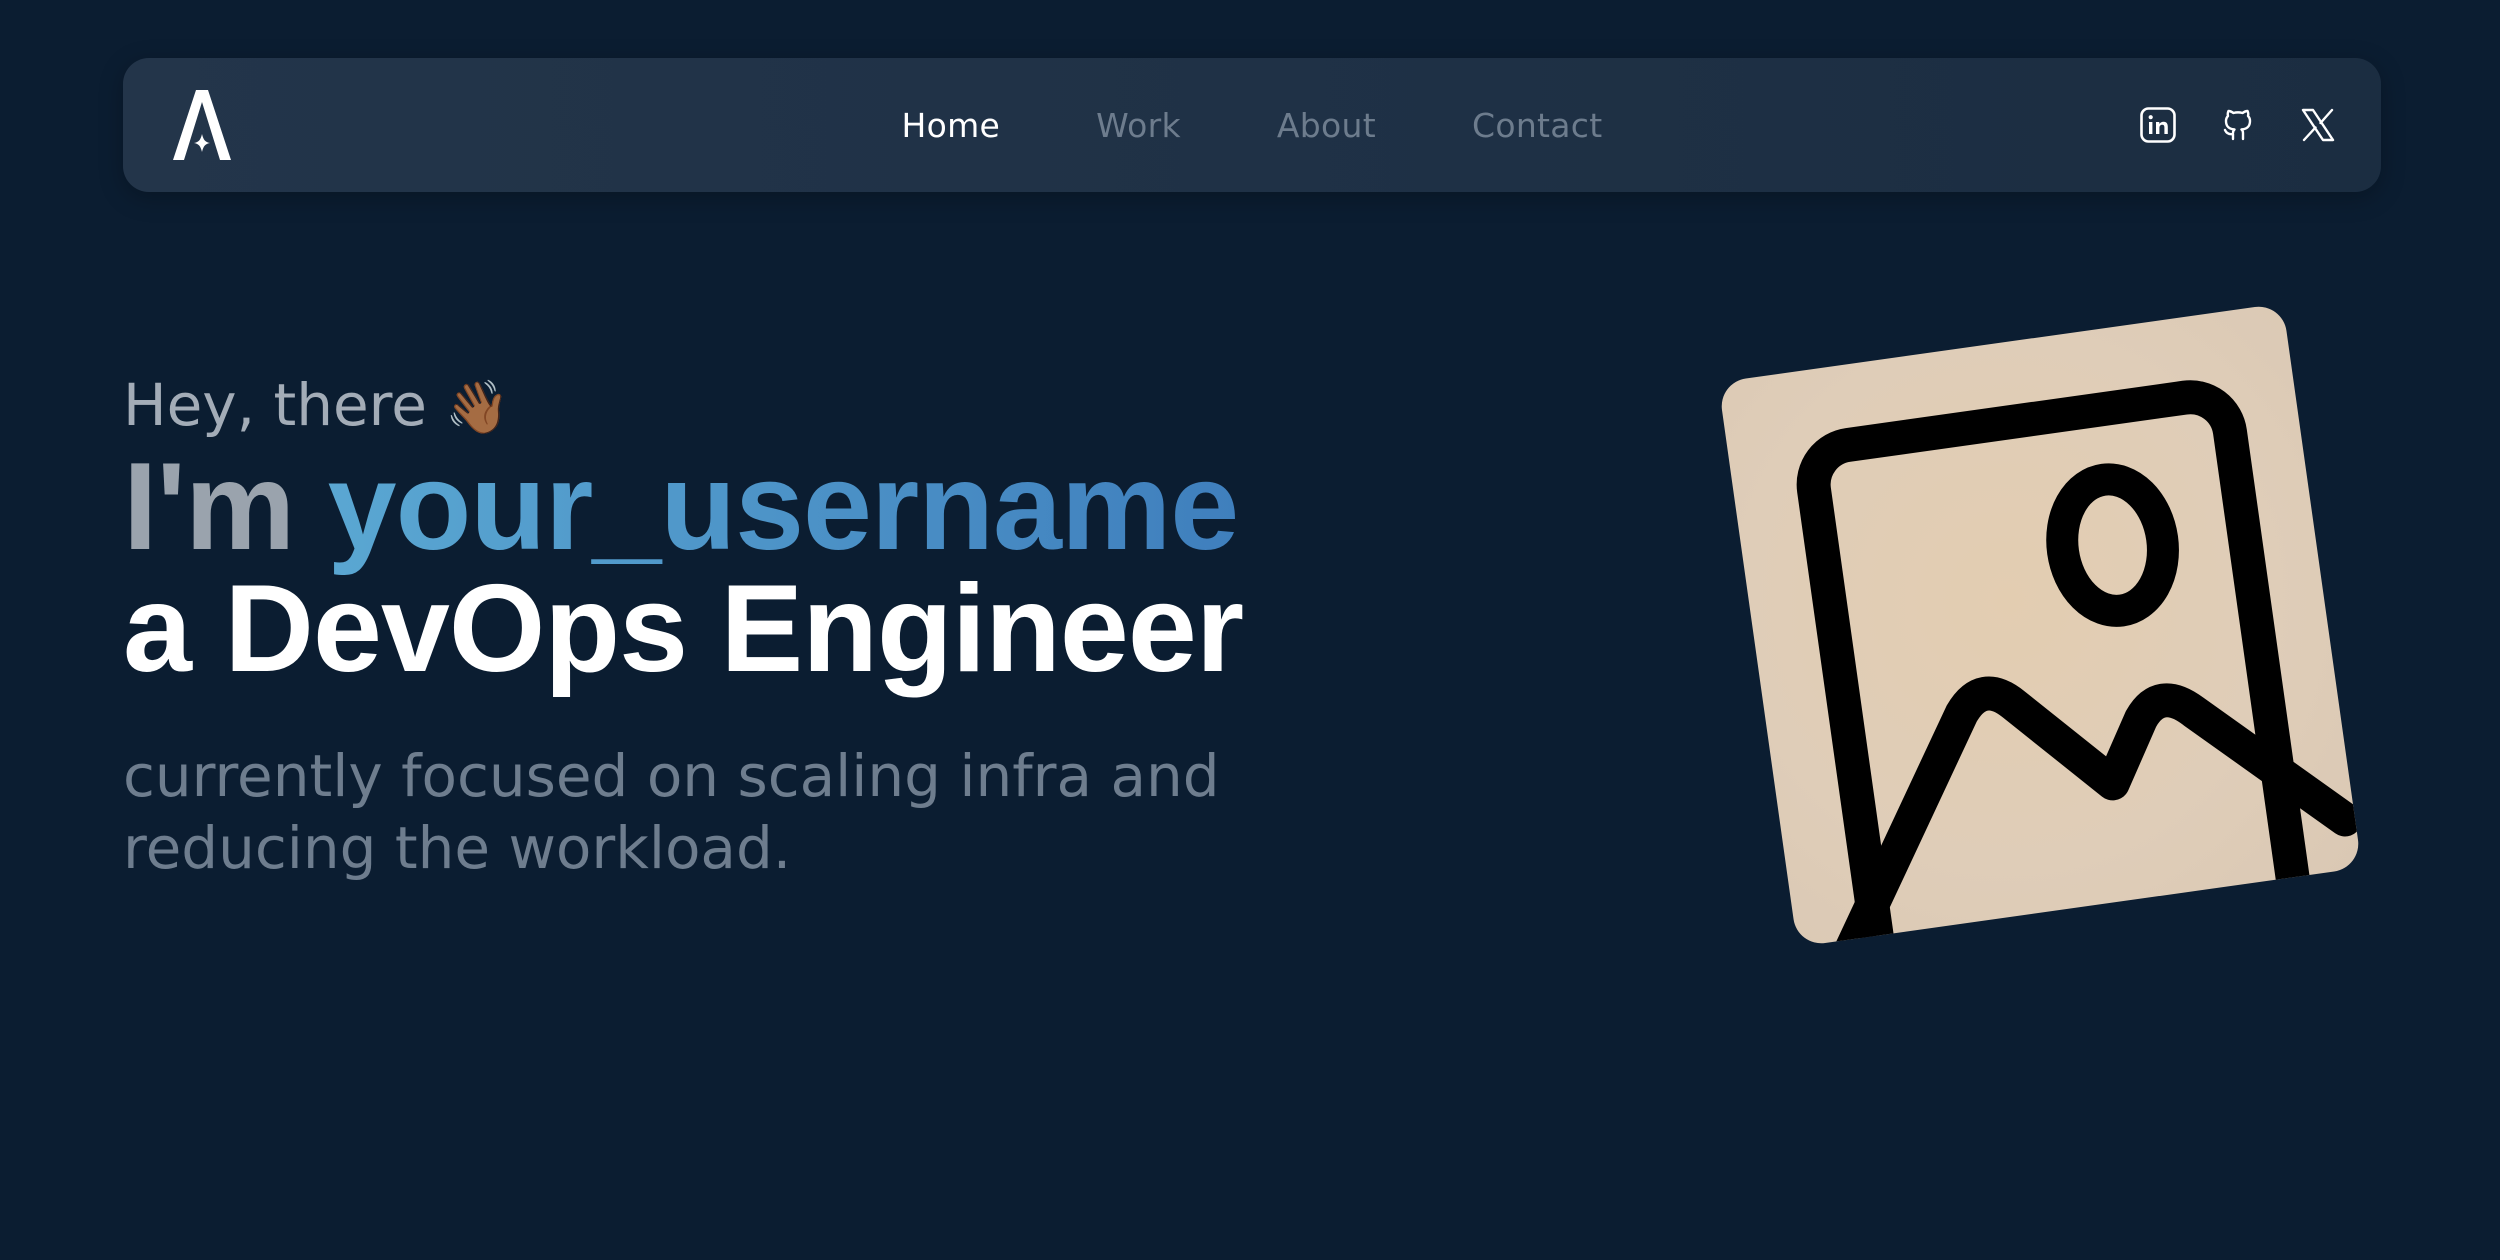 The width and height of the screenshot is (2500, 1260). I want to click on nav-home: Home, so click(951, 125).